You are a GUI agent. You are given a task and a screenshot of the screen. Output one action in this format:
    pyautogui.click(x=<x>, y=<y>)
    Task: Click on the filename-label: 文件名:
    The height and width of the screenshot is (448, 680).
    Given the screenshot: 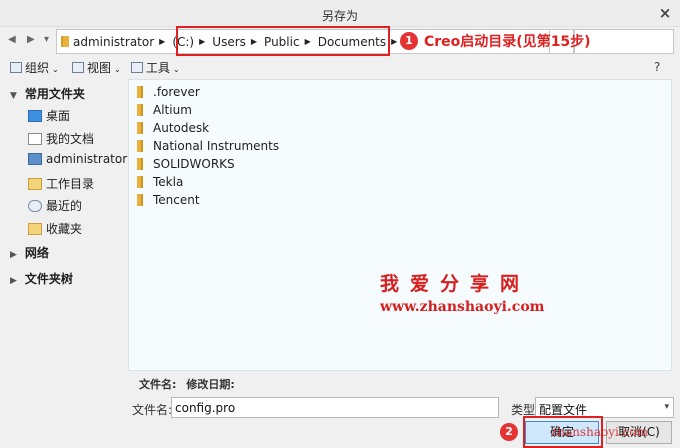 What is the action you would take?
    pyautogui.click(x=152, y=410)
    